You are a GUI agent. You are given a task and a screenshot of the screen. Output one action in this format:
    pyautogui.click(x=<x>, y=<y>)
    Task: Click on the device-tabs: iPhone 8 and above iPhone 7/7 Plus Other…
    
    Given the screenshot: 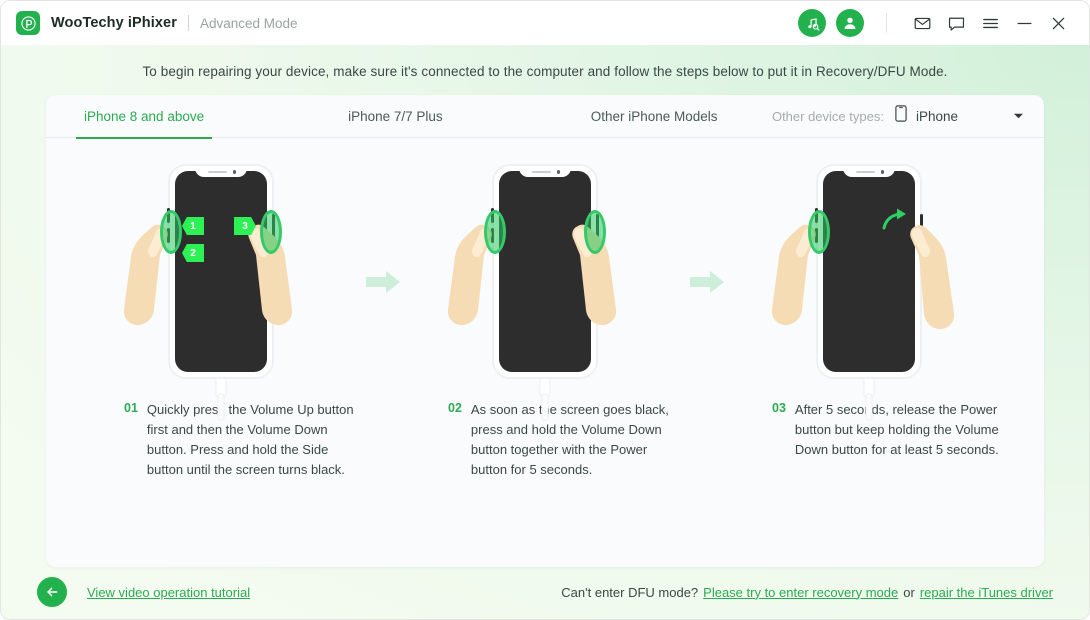 What is the action you would take?
    pyautogui.click(x=545, y=117)
    